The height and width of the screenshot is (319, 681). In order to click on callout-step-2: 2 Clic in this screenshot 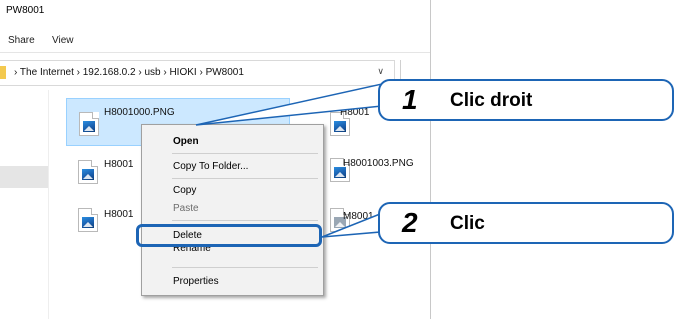, I will do `click(526, 223)`.